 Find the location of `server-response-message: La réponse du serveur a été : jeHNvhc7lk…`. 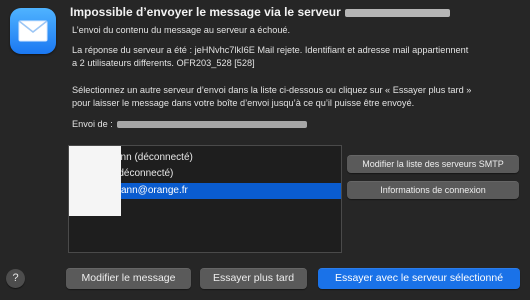

server-response-message: La réponse du serveur a été : jeHNvhc7lk… is located at coordinates (296, 57).